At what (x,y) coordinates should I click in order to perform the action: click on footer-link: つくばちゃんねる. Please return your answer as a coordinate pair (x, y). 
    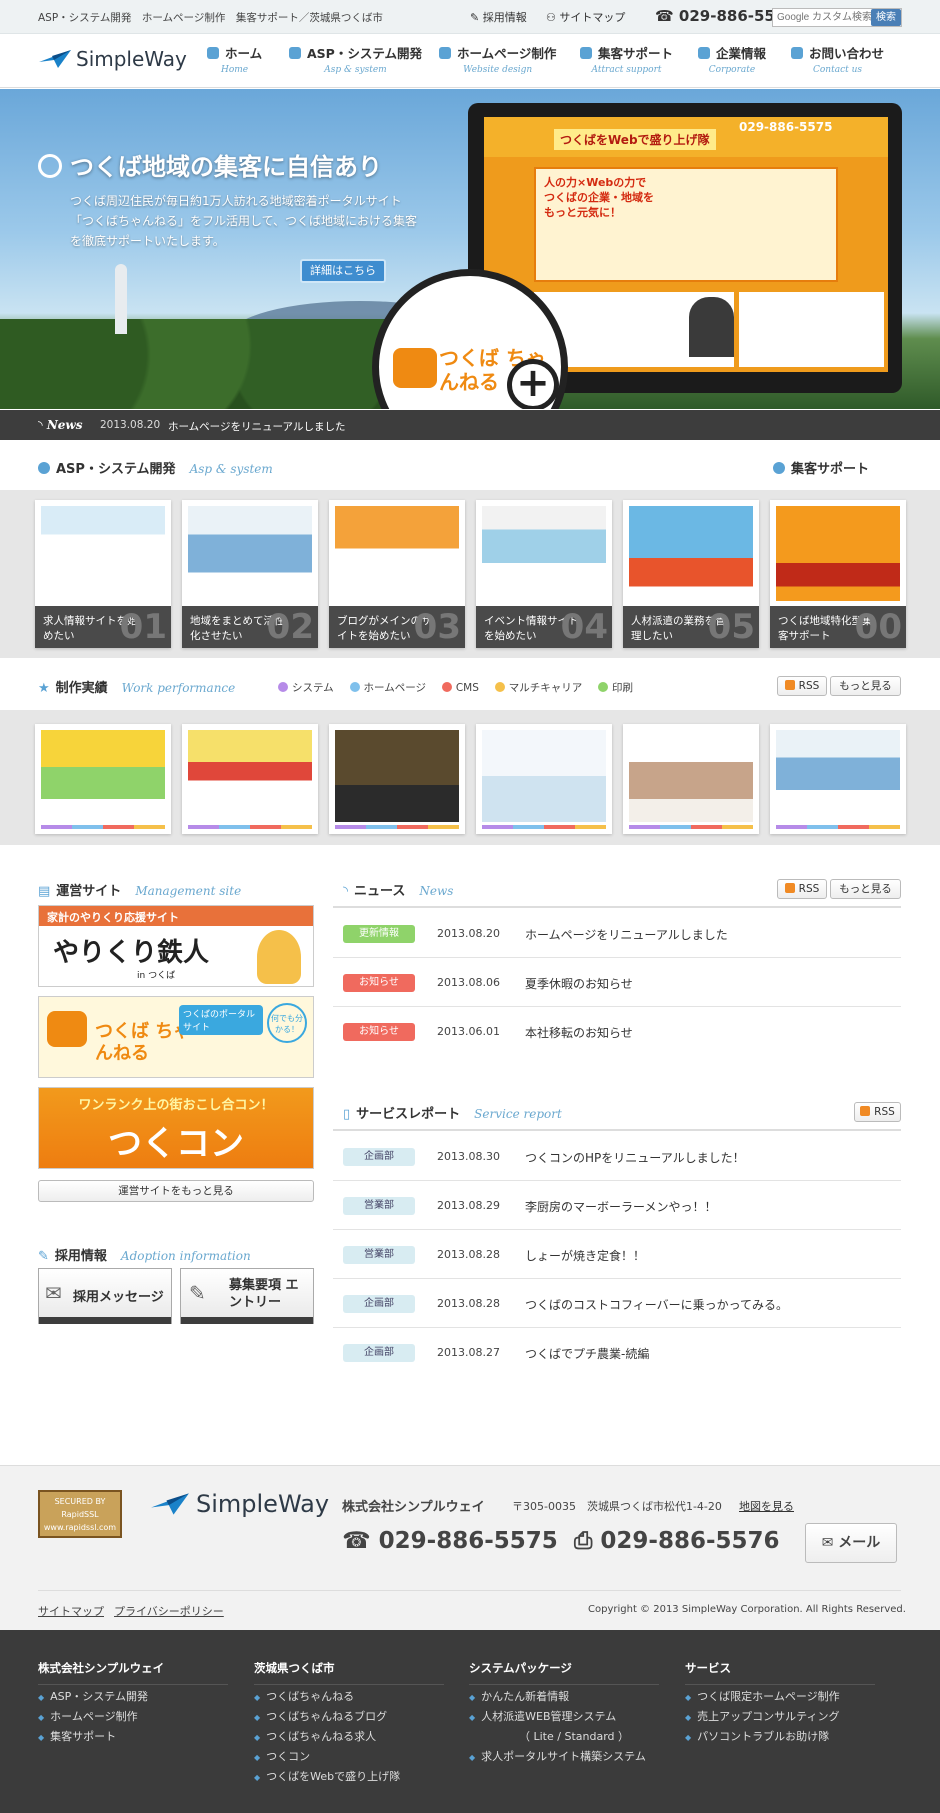
    Looking at the image, I should click on (354, 1697).